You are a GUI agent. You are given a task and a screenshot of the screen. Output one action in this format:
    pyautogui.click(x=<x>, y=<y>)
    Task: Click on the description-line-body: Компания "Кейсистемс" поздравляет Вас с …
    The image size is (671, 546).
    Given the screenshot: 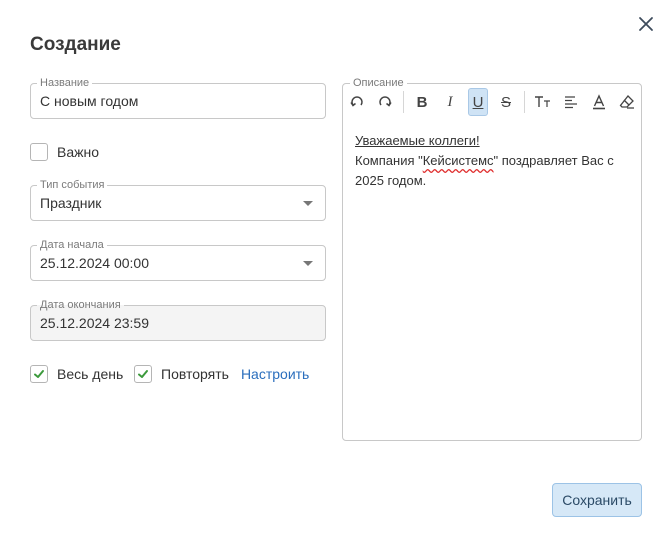 What is the action you would take?
    pyautogui.click(x=492, y=171)
    